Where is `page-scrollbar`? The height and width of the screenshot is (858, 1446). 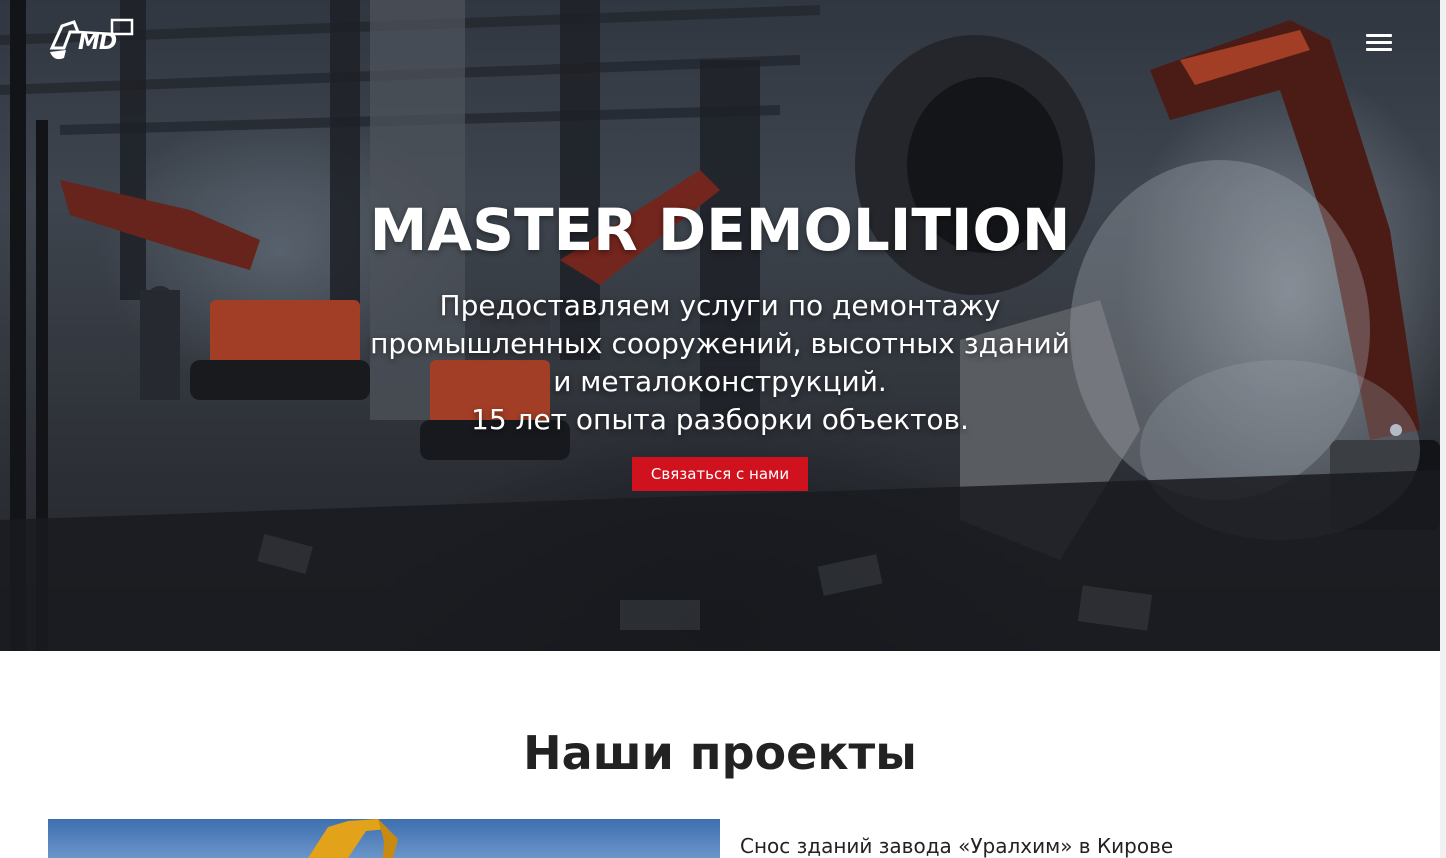 page-scrollbar is located at coordinates (1443, 429).